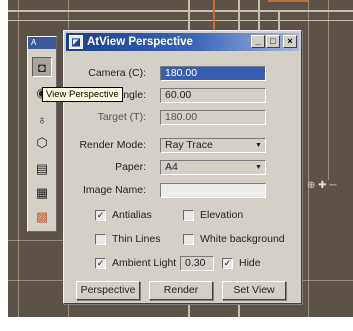 Image resolution: width=353 pixels, height=331 pixels. What do you see at coordinates (42, 193) in the screenshot?
I see `grid-icon: ▦` at bounding box center [42, 193].